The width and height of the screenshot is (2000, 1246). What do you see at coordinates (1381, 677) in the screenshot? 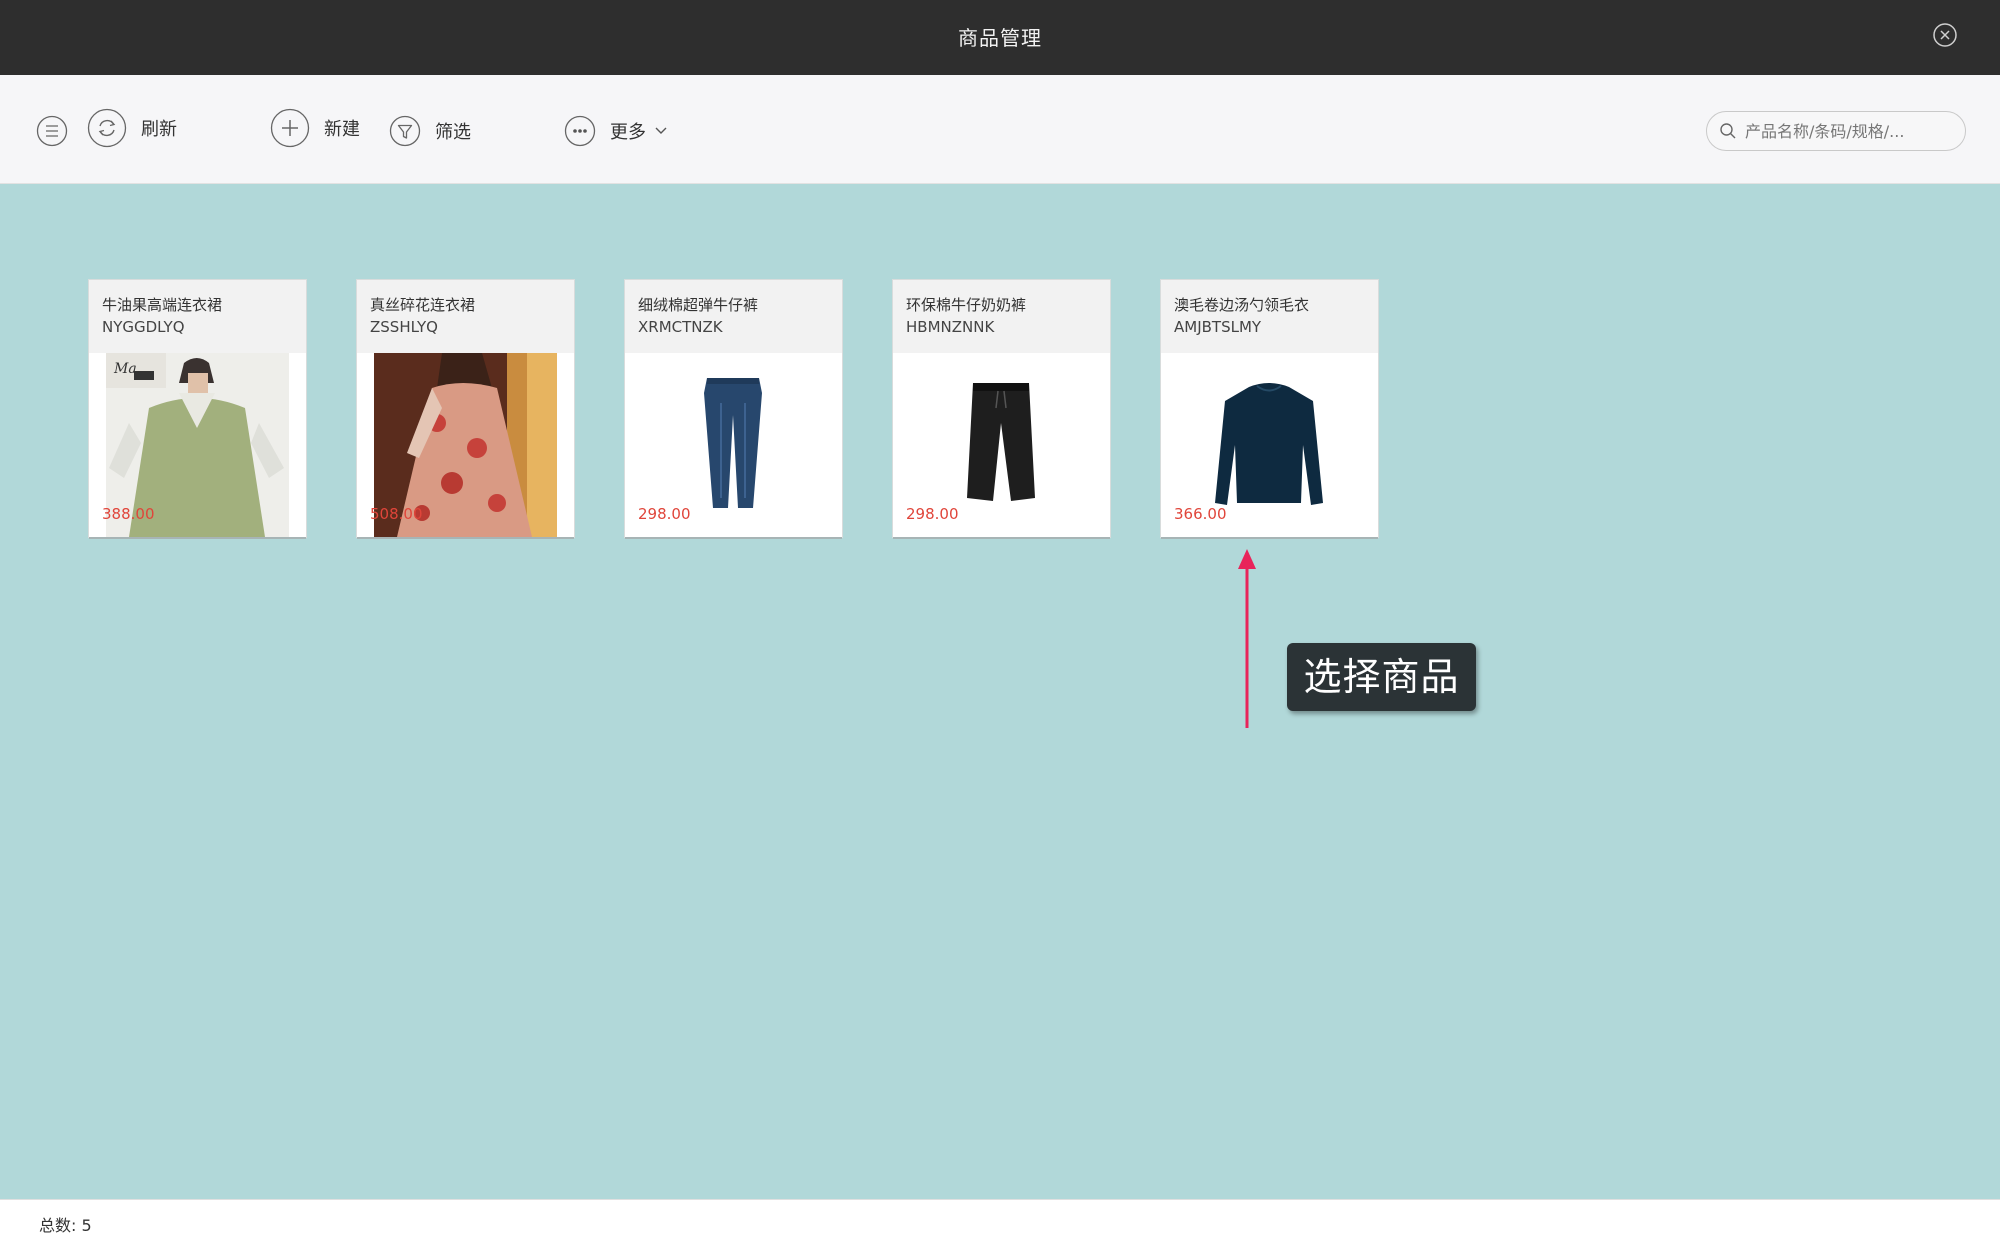
I see `annotation-tooltip: 选择商品` at bounding box center [1381, 677].